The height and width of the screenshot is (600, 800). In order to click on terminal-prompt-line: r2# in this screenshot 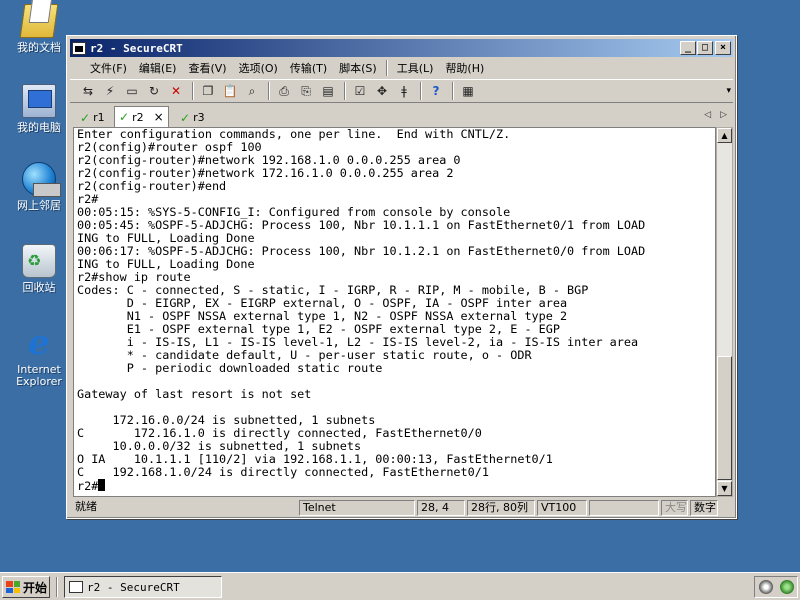, I will do `click(396, 486)`.